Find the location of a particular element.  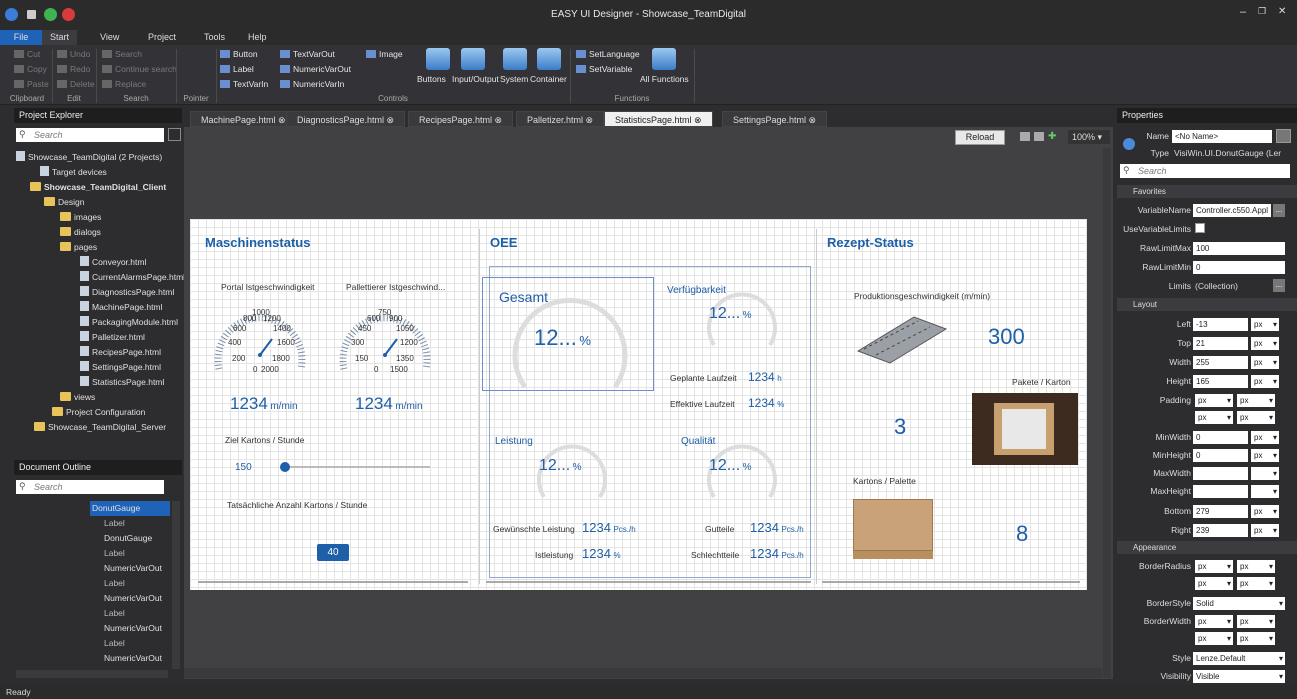

tree-item-target: Target devices is located at coordinates (73, 172).